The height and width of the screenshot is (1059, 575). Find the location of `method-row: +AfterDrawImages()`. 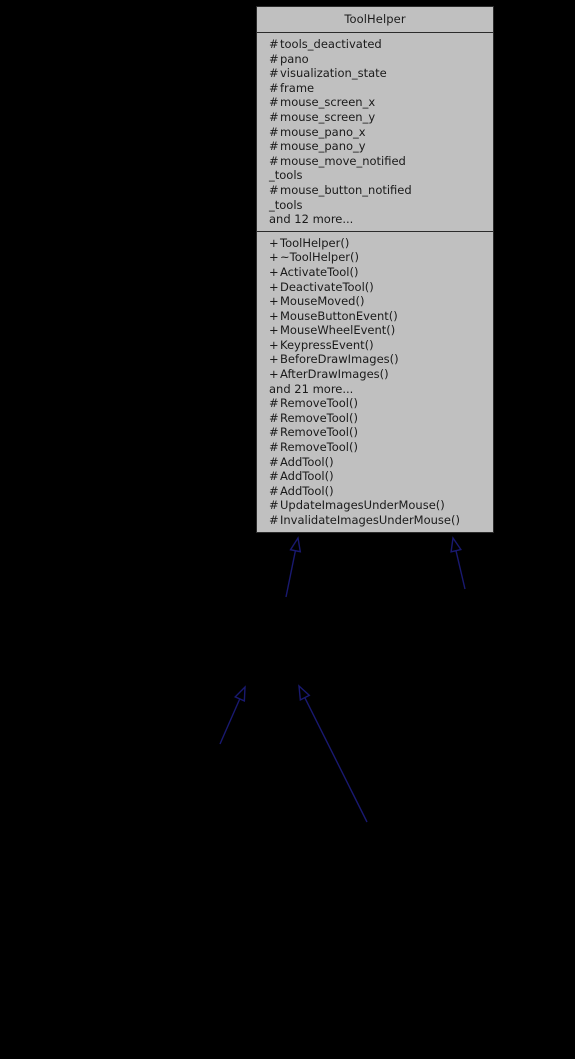

method-row: +AfterDrawImages() is located at coordinates (375, 374).